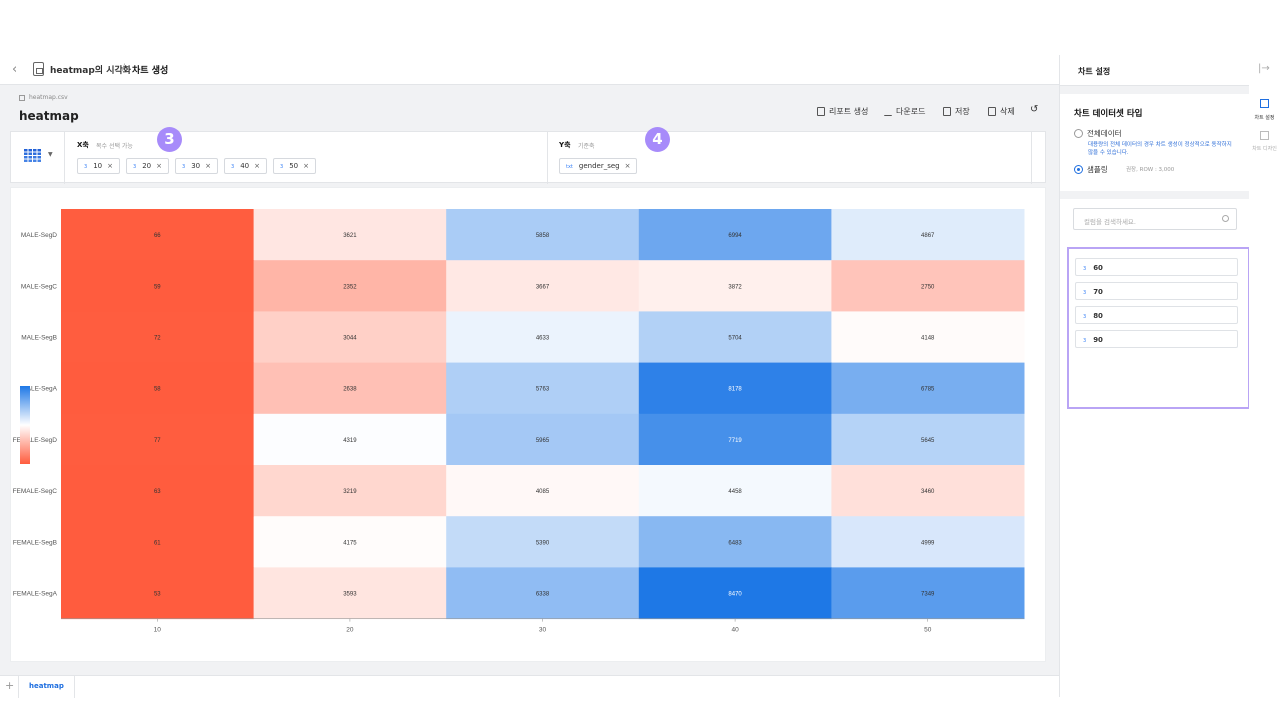  I want to click on cell-value-label: 4633, so click(543, 339).